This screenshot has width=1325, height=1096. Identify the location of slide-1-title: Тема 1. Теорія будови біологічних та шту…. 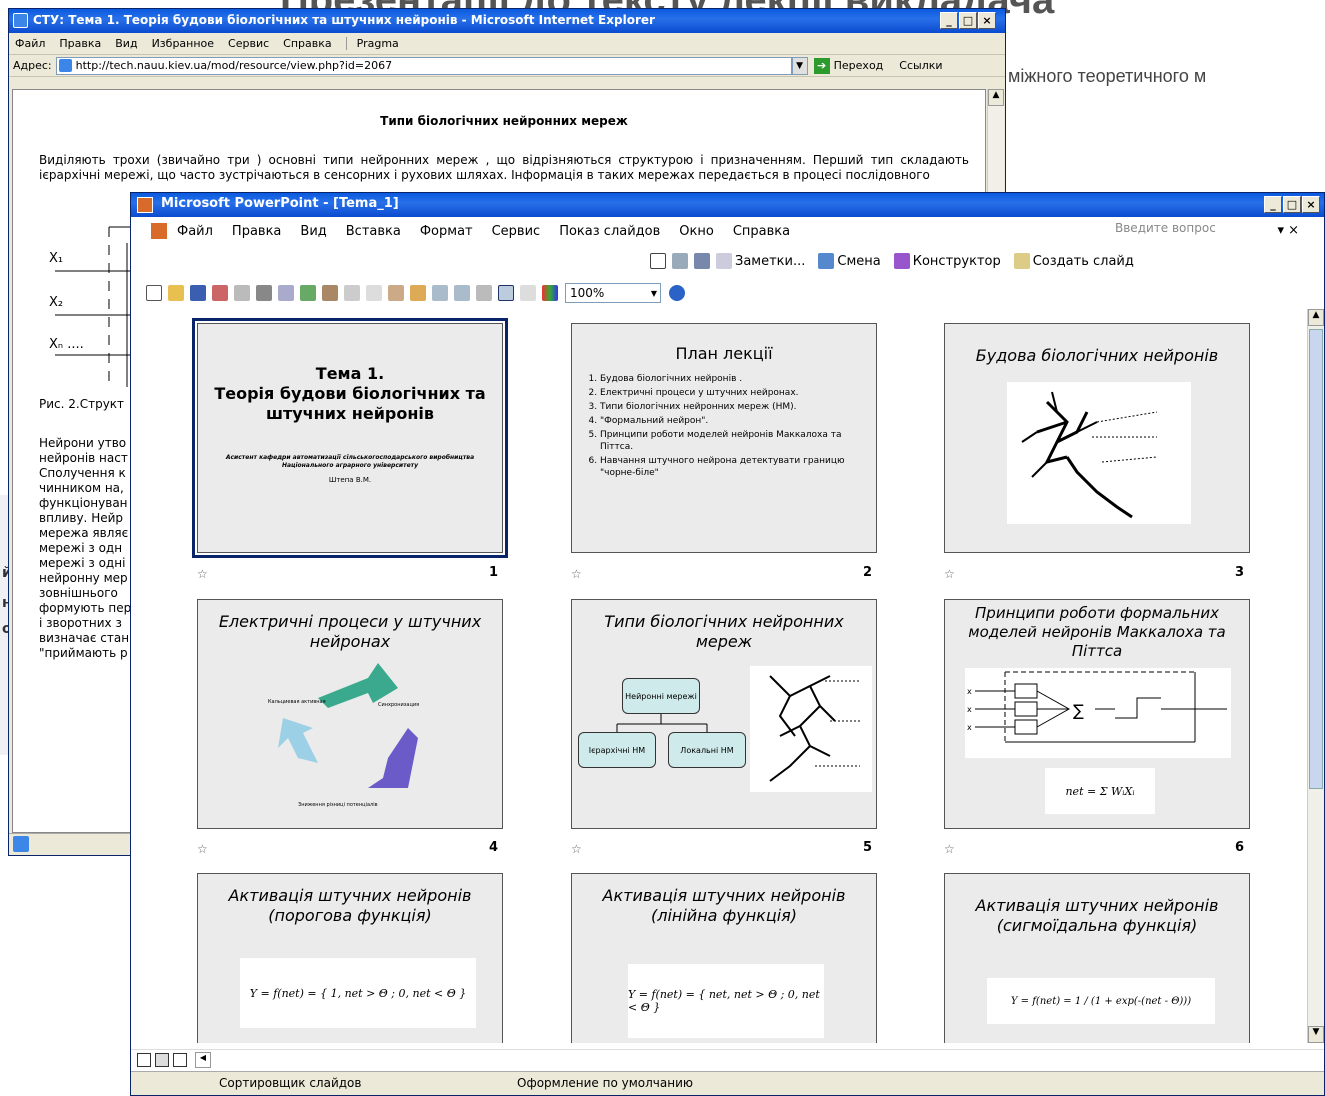
(350, 393).